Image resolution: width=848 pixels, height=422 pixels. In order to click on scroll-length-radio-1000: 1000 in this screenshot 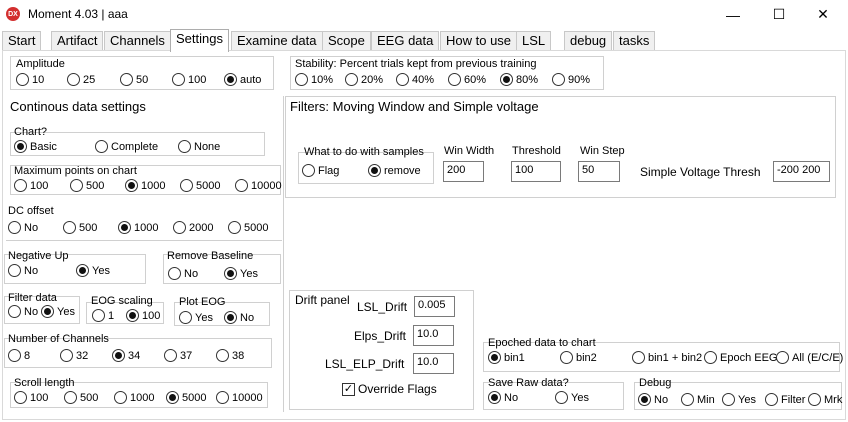, I will do `click(134, 397)`.